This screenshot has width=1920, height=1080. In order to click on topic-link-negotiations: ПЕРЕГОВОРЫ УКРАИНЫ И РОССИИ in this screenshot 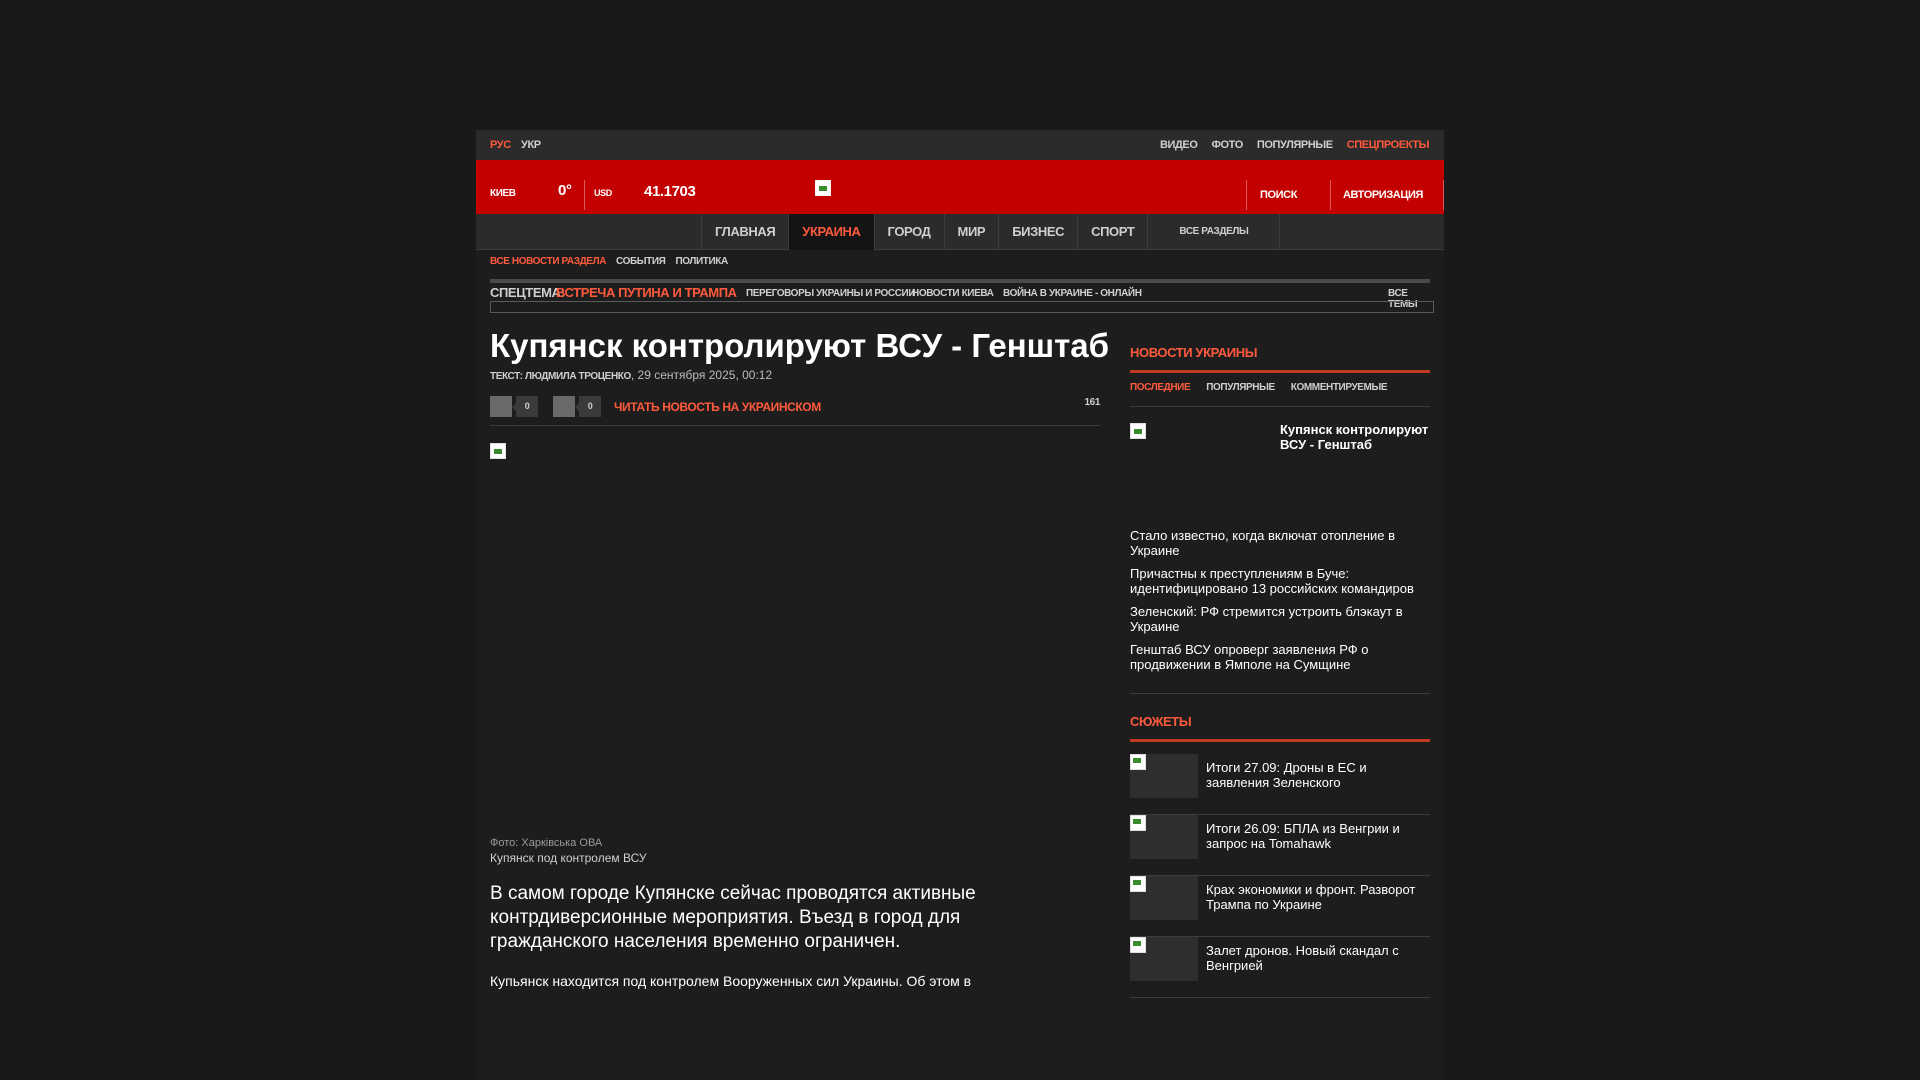, I will do `click(831, 293)`.